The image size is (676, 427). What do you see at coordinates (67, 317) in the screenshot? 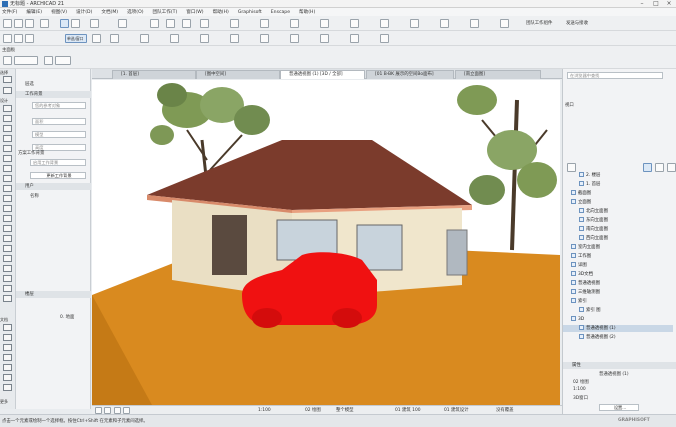
I see `floor-value: 0. 地面` at bounding box center [67, 317].